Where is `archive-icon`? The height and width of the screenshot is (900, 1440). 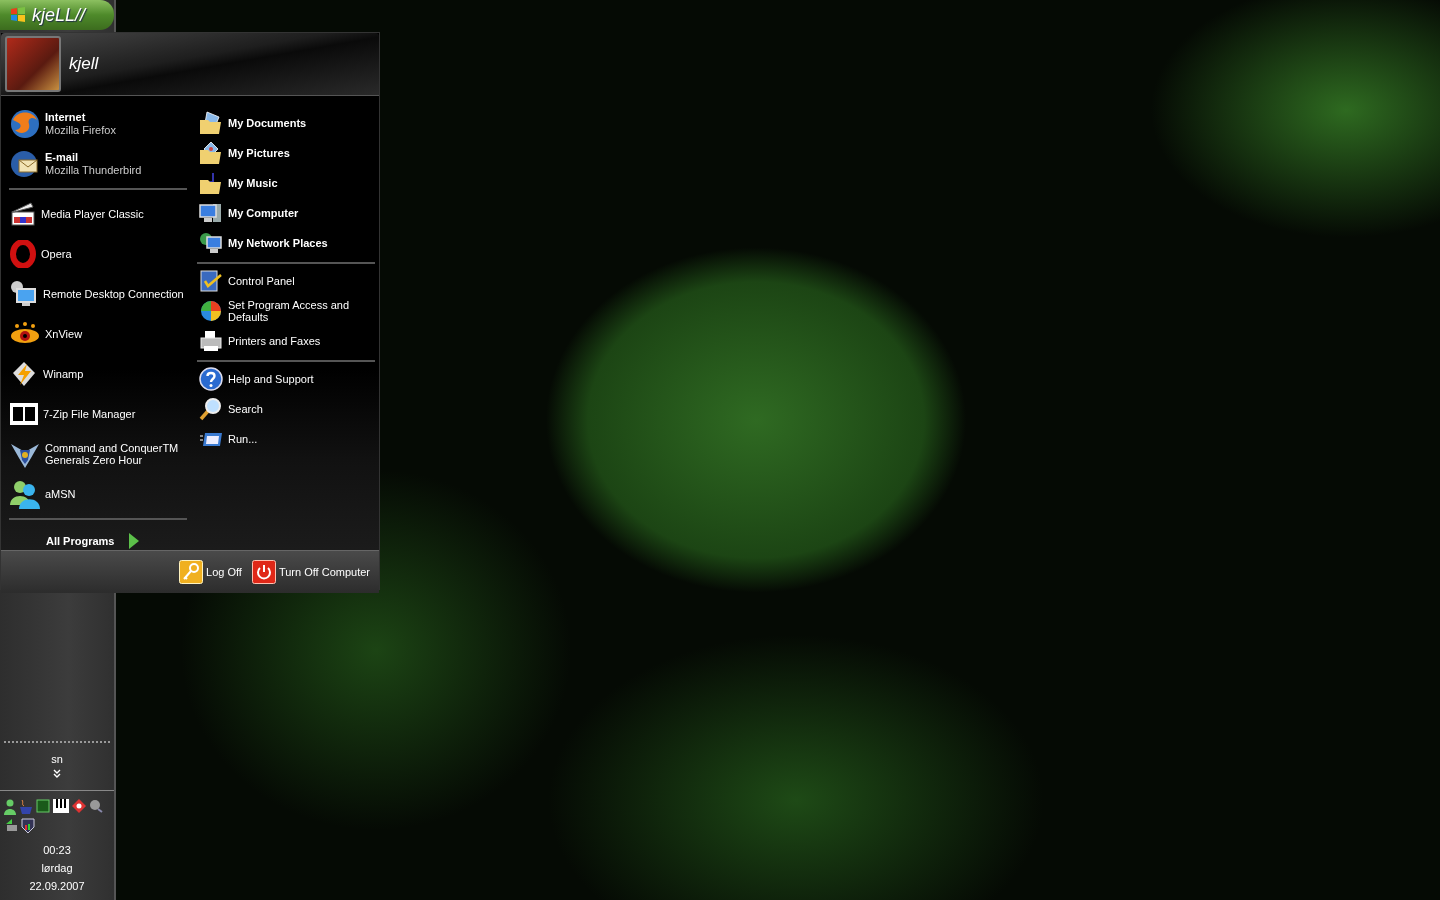 archive-icon is located at coordinates (24, 414).